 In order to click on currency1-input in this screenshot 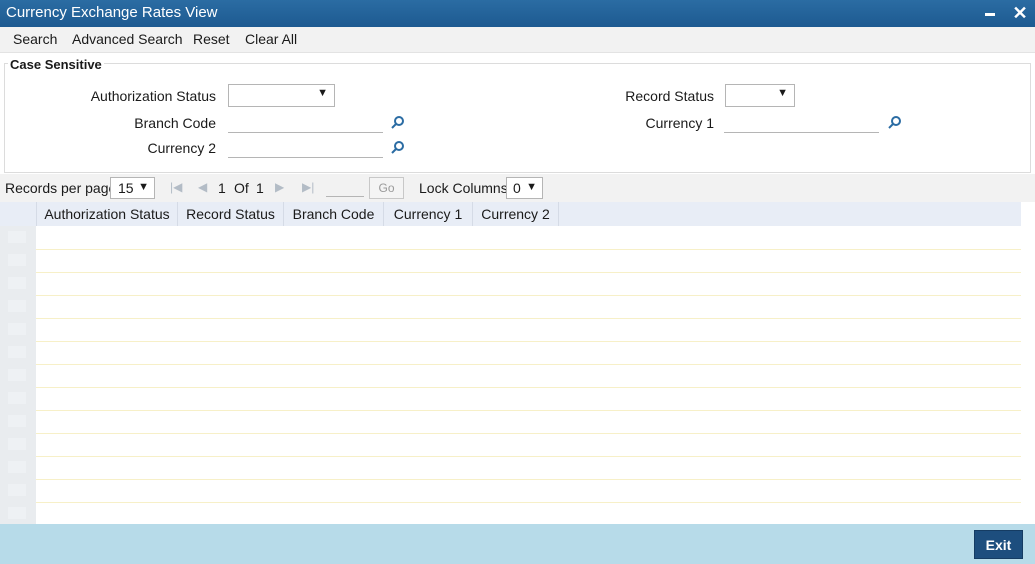, I will do `click(801, 123)`.